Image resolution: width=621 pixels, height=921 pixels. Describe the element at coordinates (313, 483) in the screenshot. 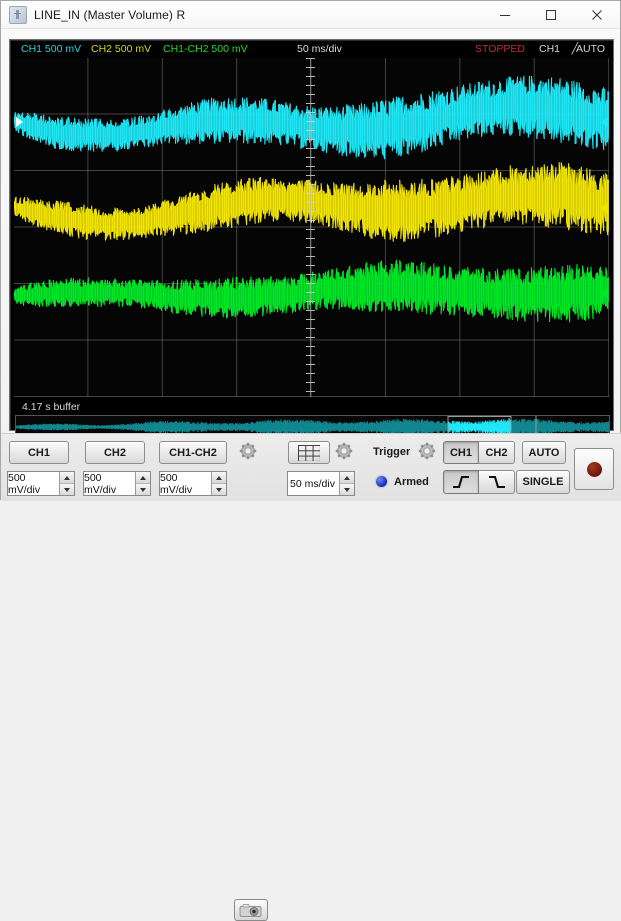

I see `timebase-value: 50 ms/div` at that location.